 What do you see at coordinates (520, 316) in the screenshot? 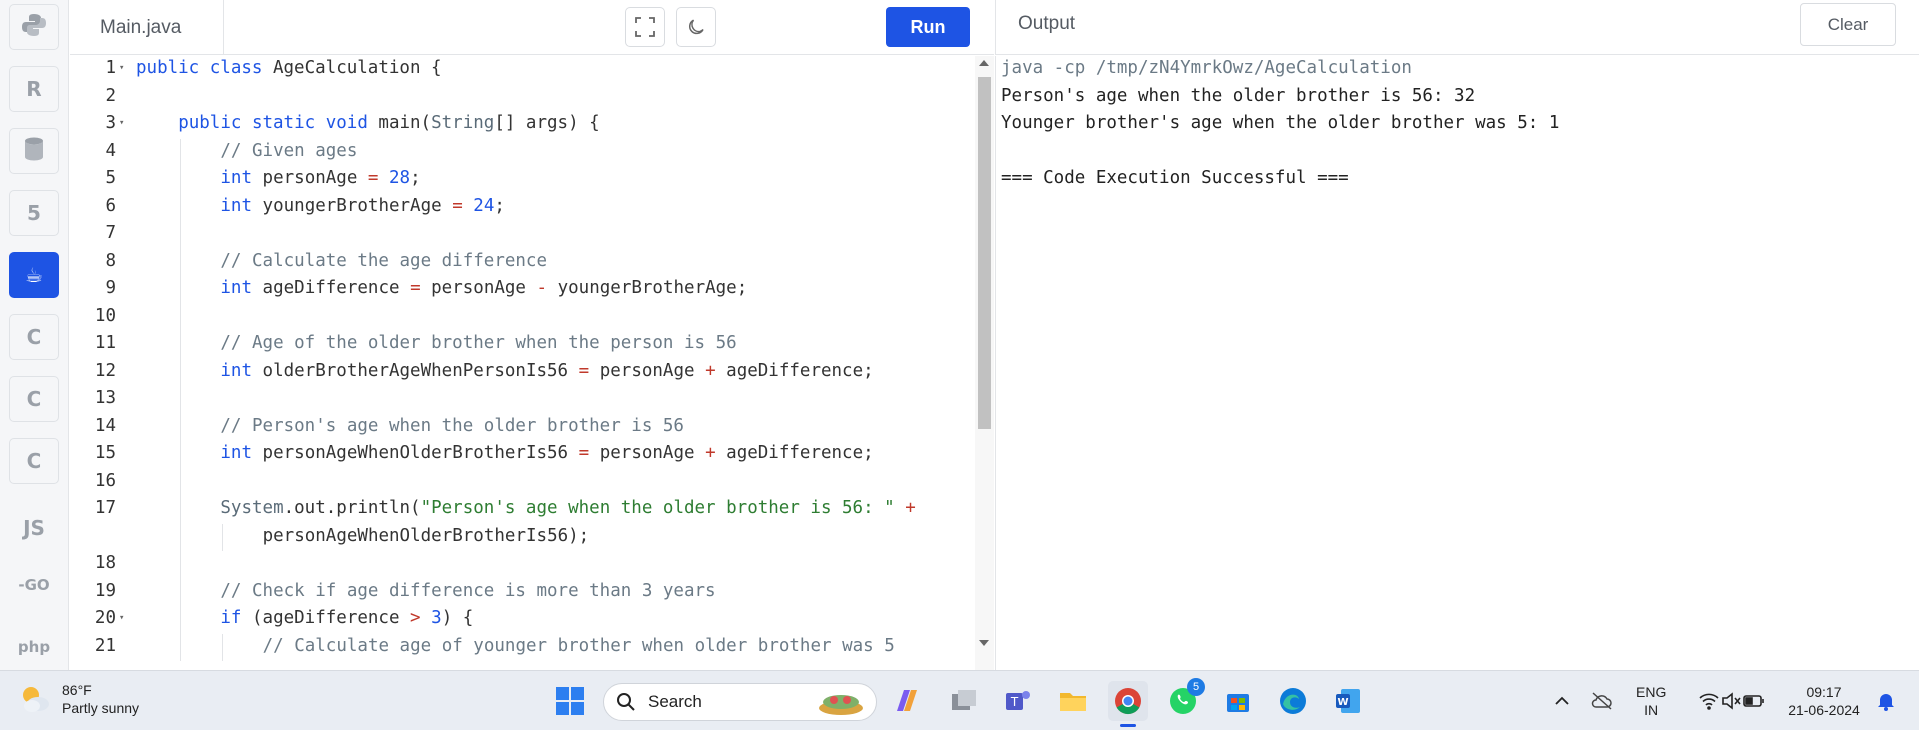
I see `code-line: 10` at bounding box center [520, 316].